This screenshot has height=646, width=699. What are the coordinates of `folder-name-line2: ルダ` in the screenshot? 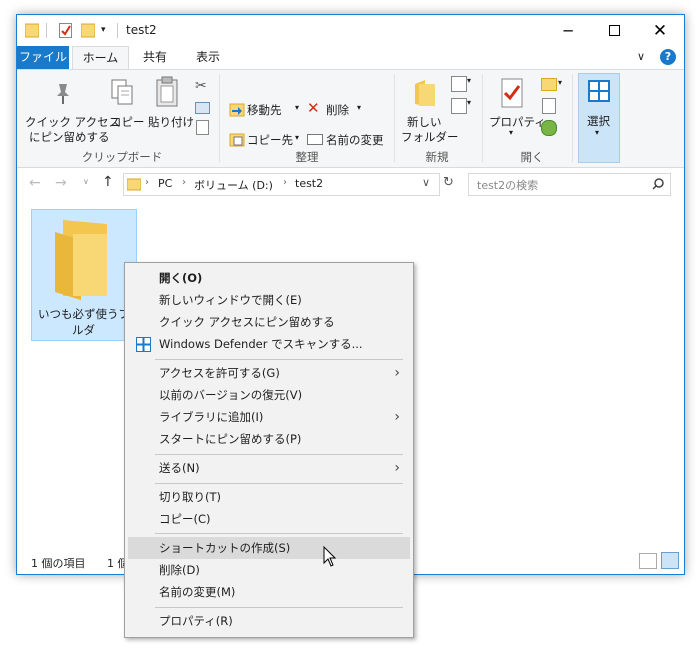 It's located at (83, 330).